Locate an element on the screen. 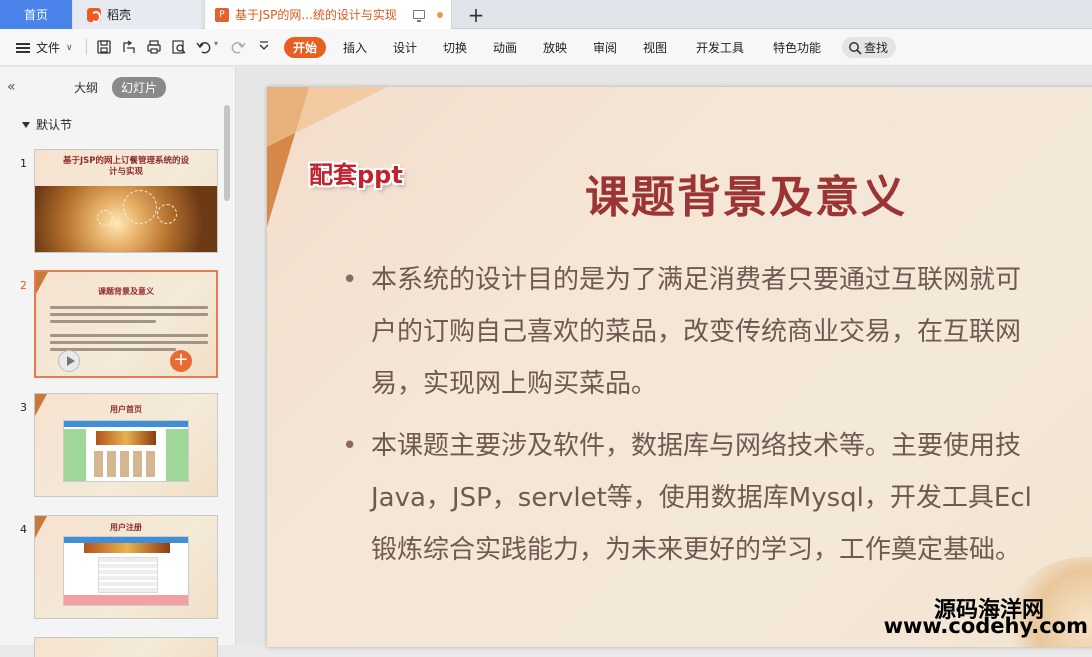  slide-thumbnail-1: 基于JSP的网上订餐管理系统的设计与实现 is located at coordinates (126, 201).